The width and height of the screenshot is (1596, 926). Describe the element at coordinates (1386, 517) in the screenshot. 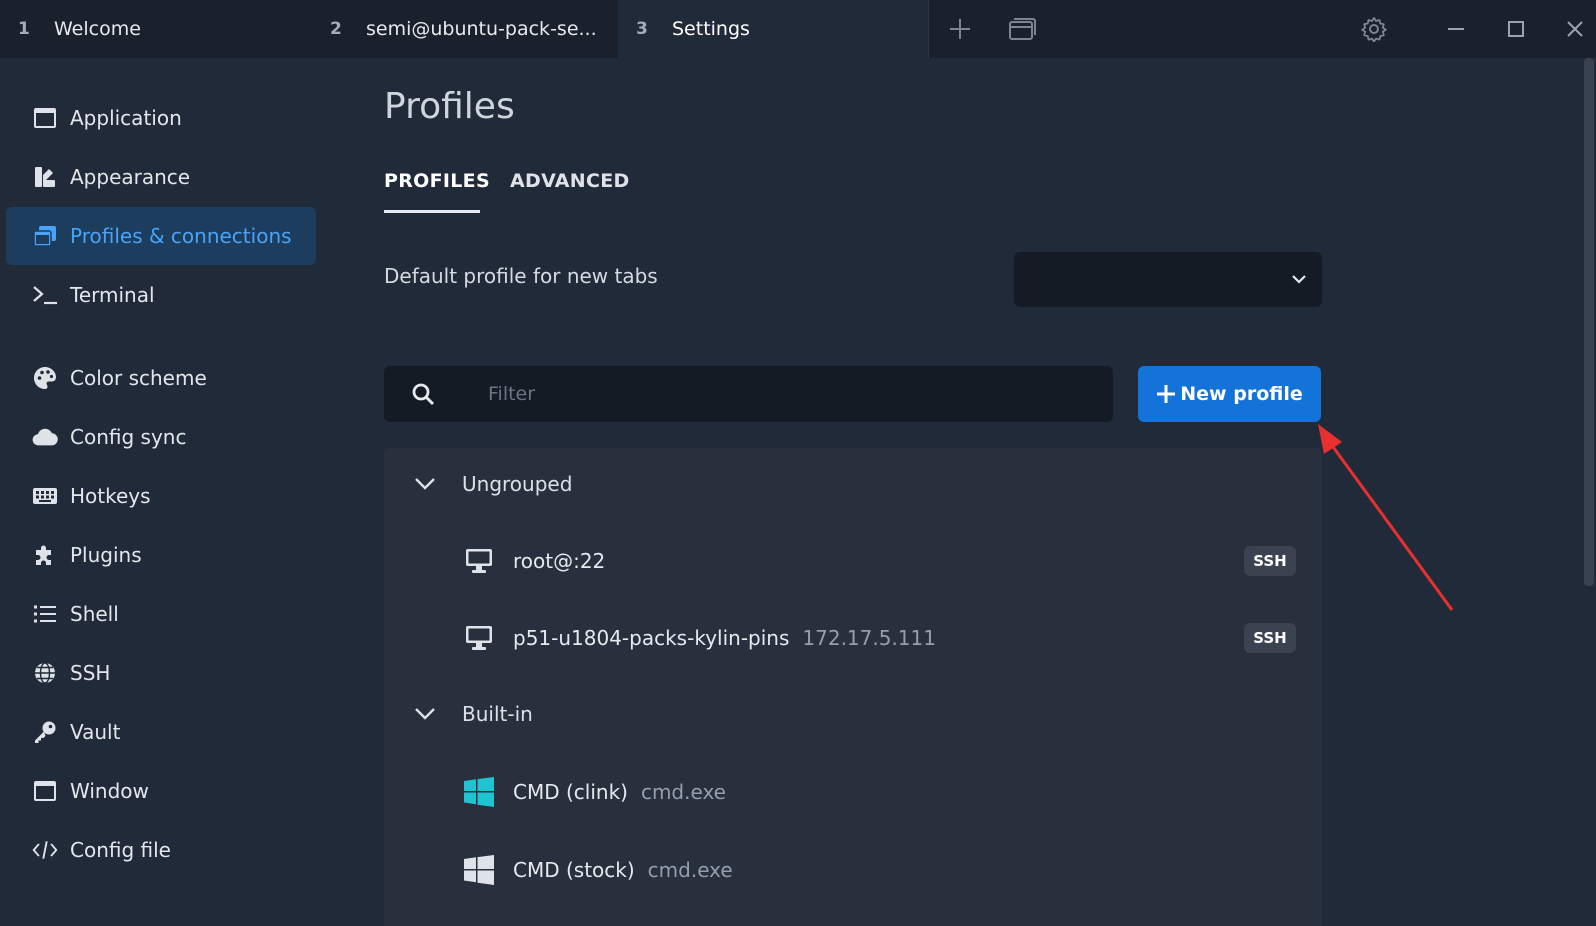

I see `annotation-arrow` at that location.